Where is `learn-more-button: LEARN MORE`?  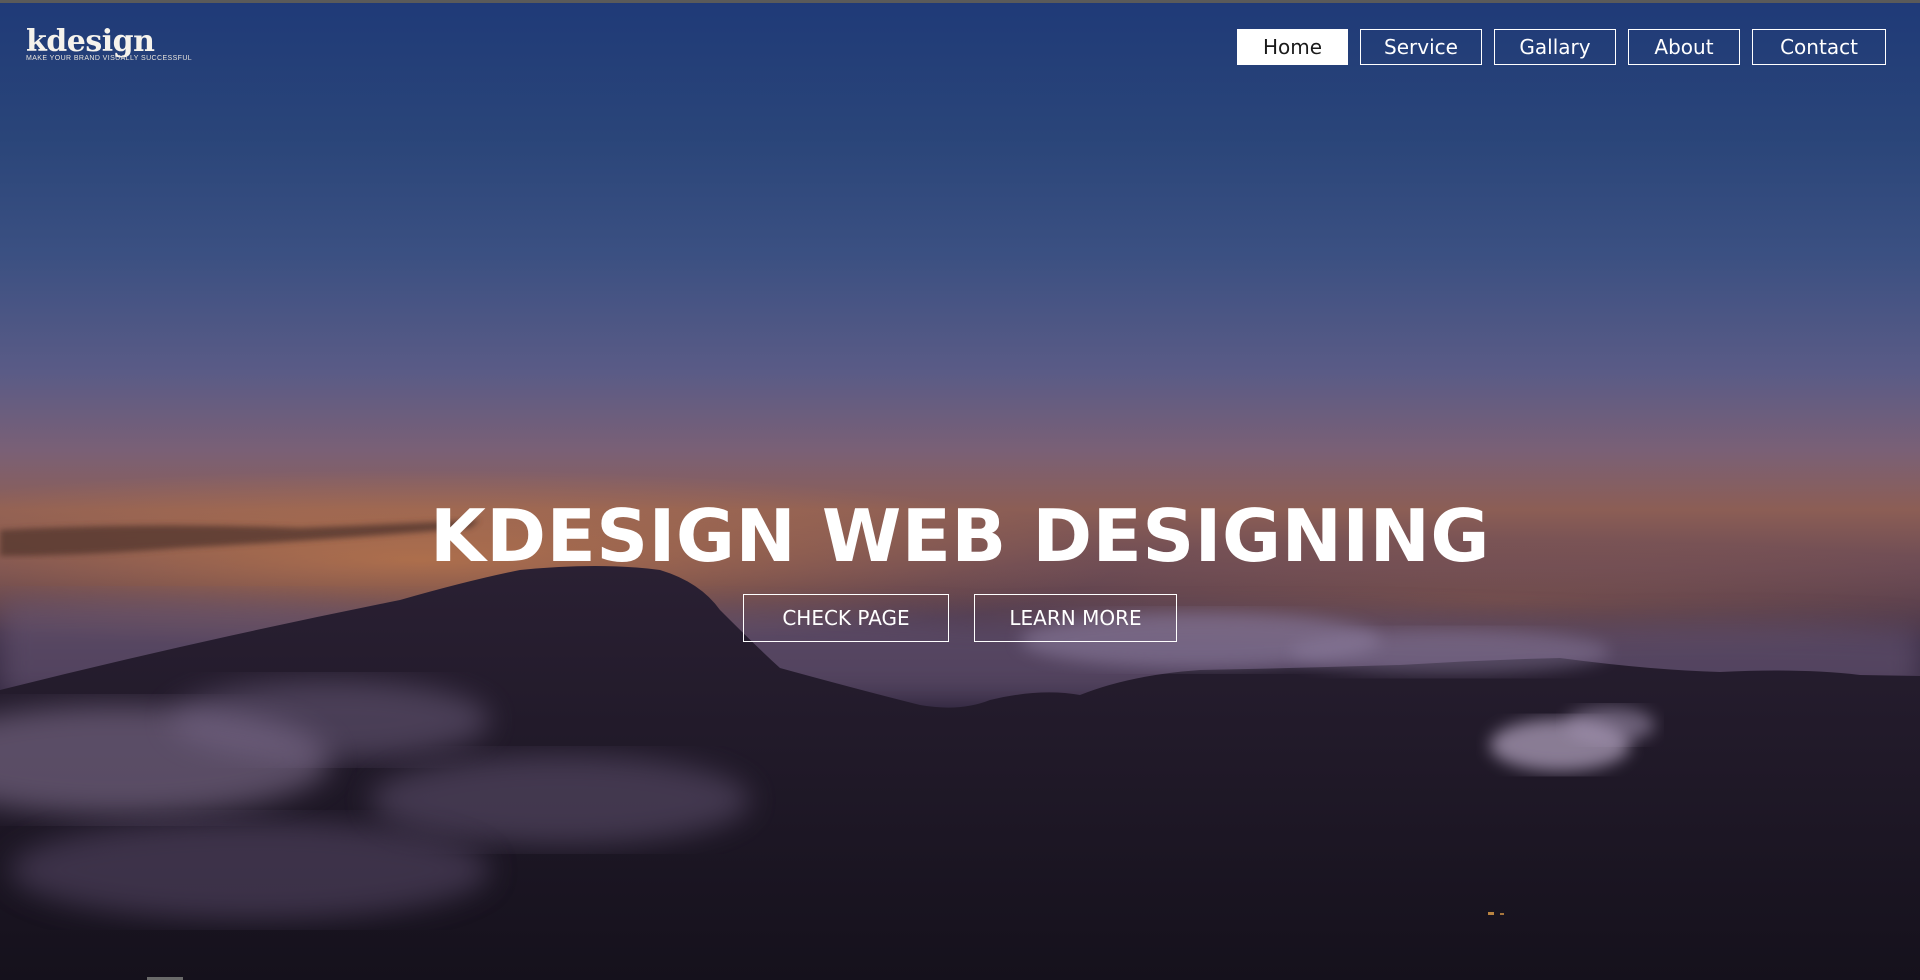
learn-more-button: LEARN MORE is located at coordinates (1075, 618).